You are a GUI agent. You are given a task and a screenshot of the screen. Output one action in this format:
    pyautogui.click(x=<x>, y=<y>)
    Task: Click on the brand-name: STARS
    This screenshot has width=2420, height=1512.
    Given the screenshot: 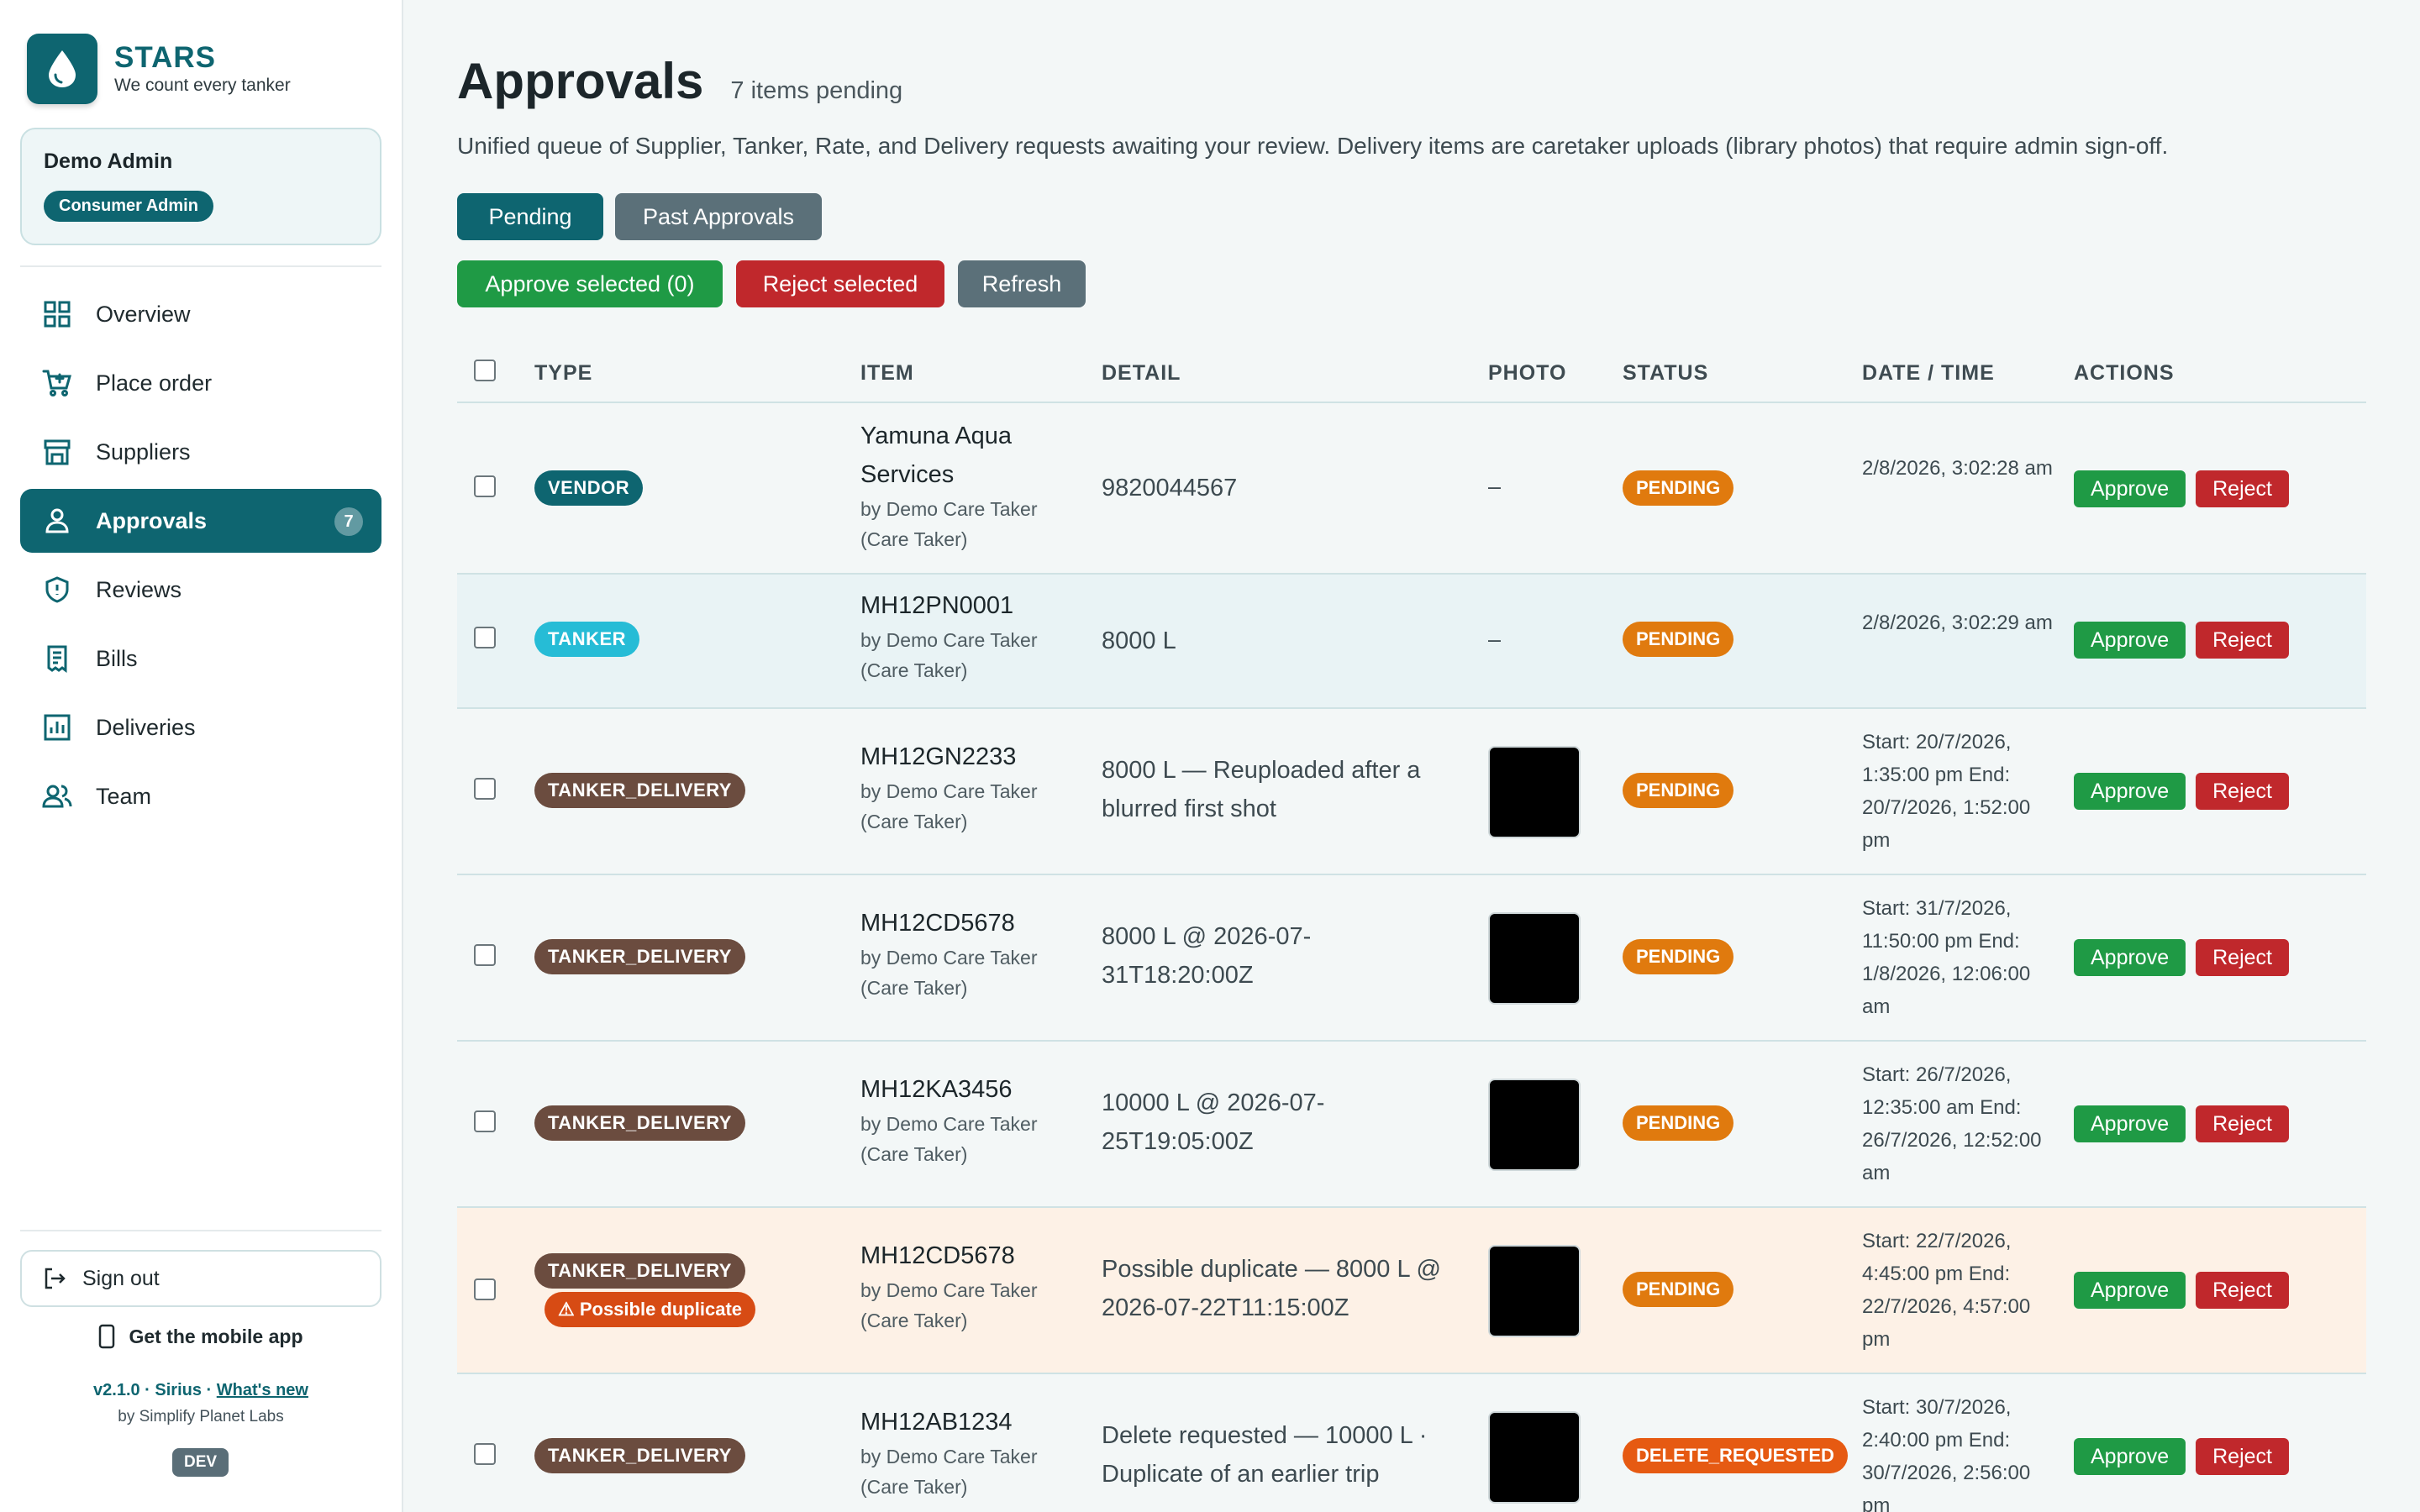 What is the action you would take?
    pyautogui.click(x=165, y=57)
    